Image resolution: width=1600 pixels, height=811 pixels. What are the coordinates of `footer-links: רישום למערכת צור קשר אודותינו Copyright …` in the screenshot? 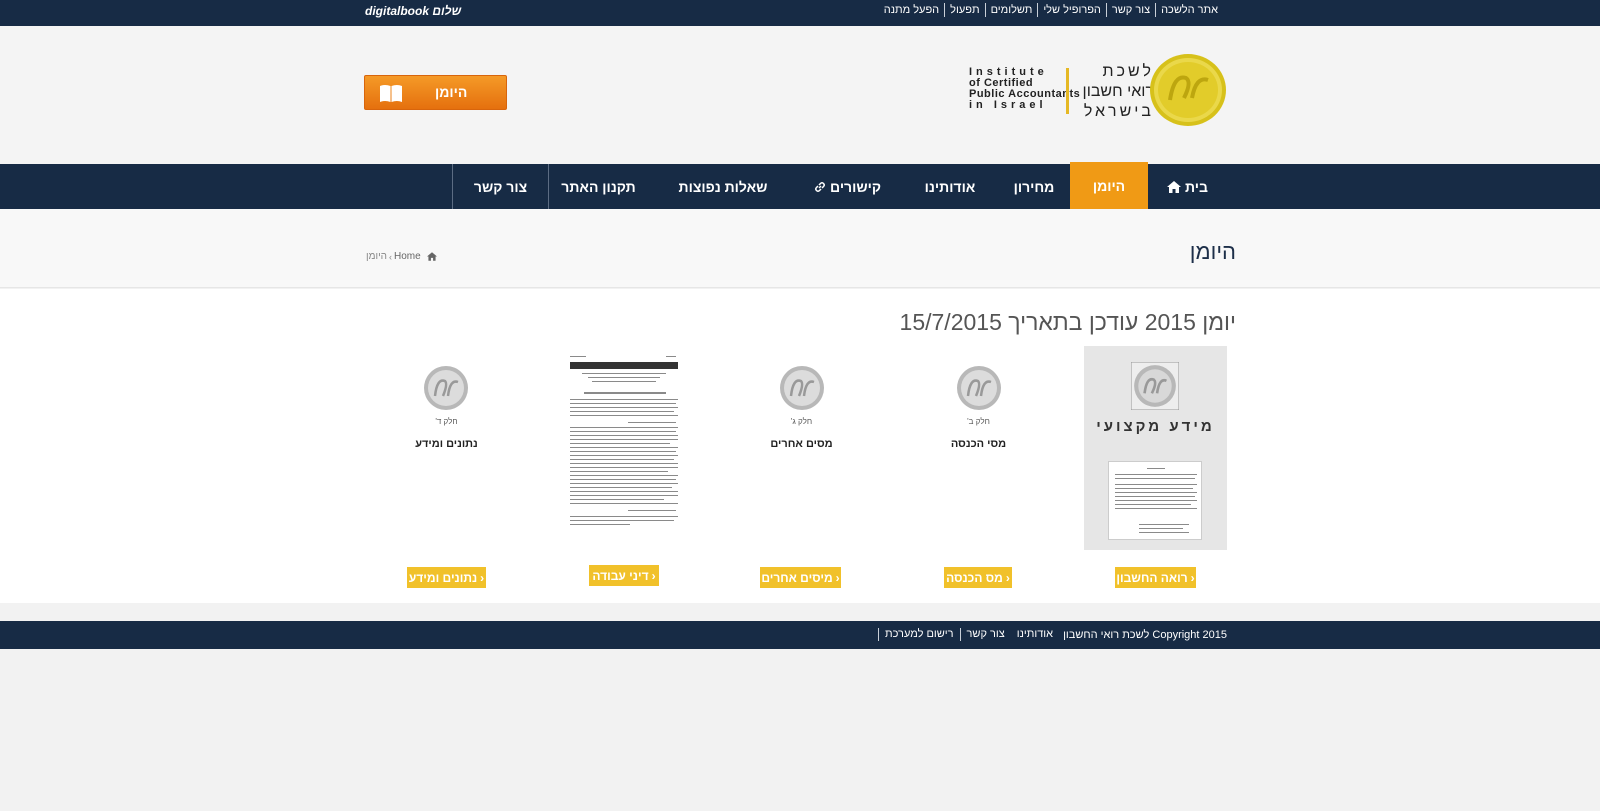 It's located at (1054, 634).